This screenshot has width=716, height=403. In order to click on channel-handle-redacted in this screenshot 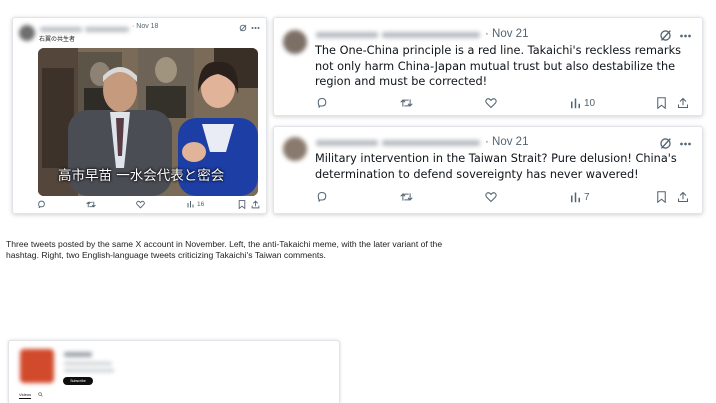, I will do `click(88, 363)`.